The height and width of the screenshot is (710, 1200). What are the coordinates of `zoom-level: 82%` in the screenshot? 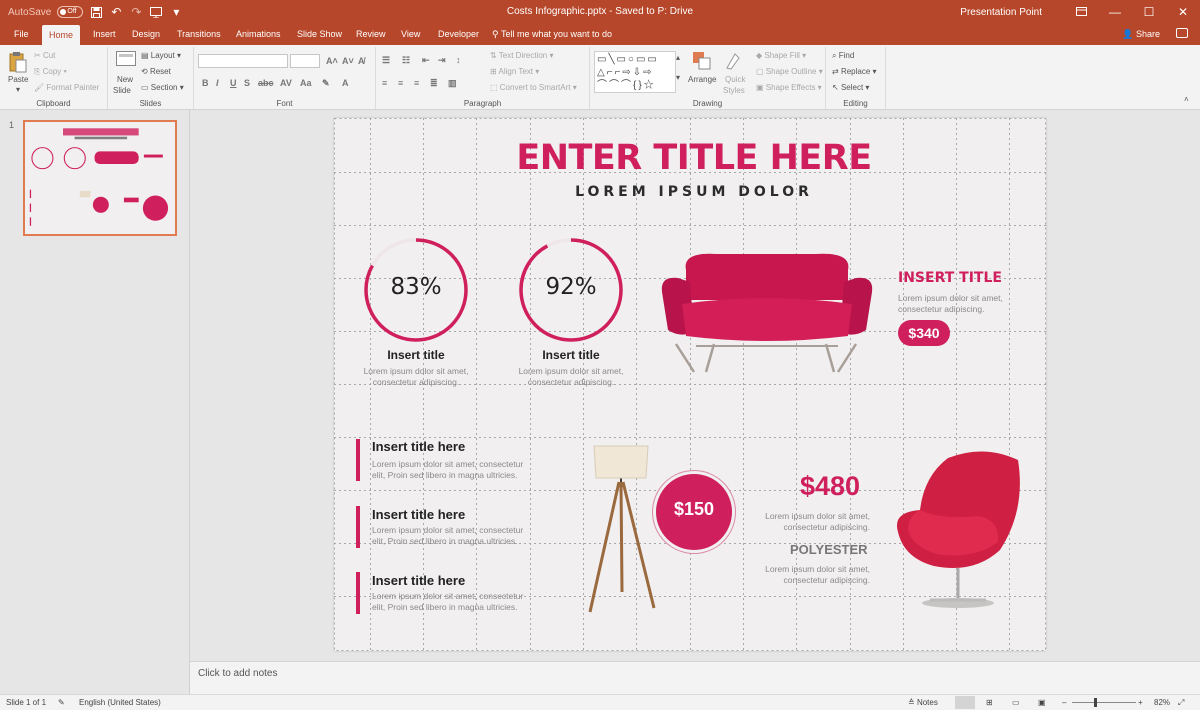 It's located at (1162, 702).